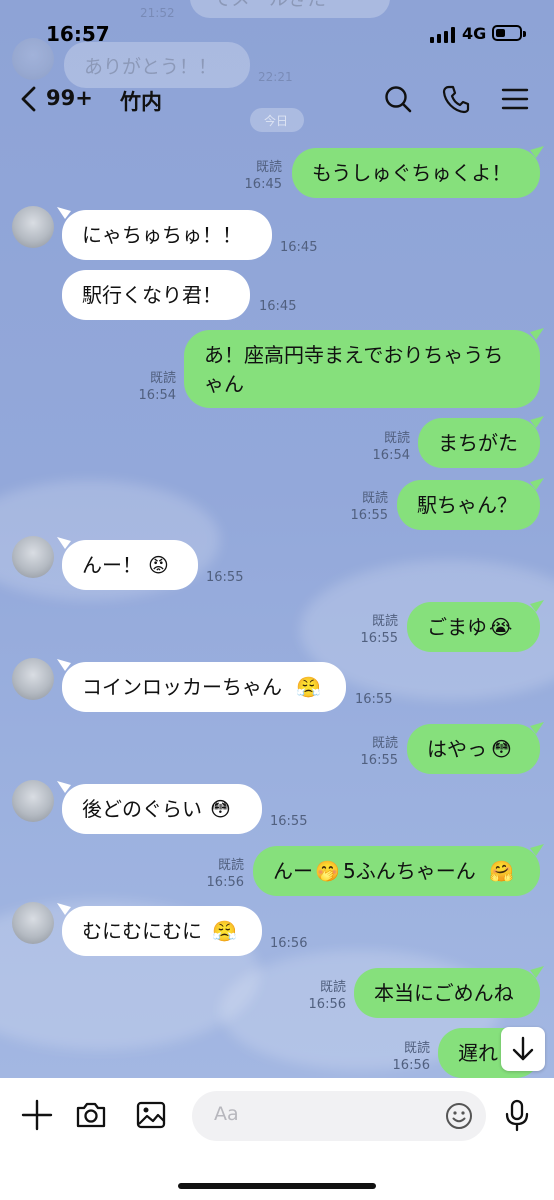  I want to click on plus-icon, so click(37, 1115).